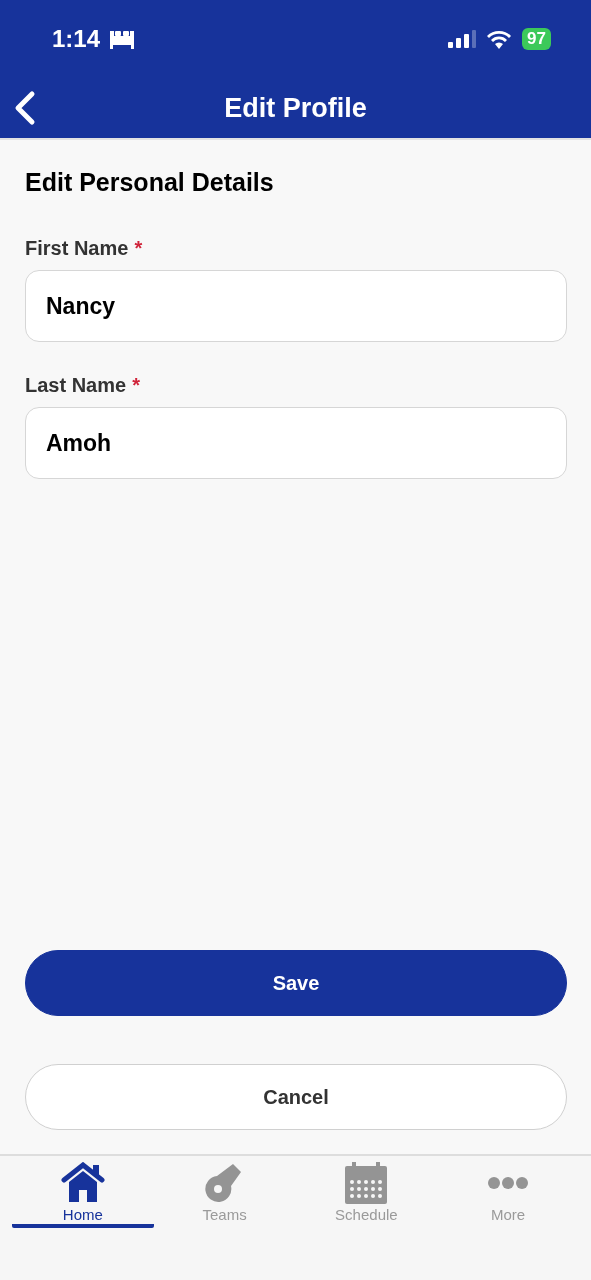  Describe the element at coordinates (508, 1183) in the screenshot. I see `more-icon` at that location.